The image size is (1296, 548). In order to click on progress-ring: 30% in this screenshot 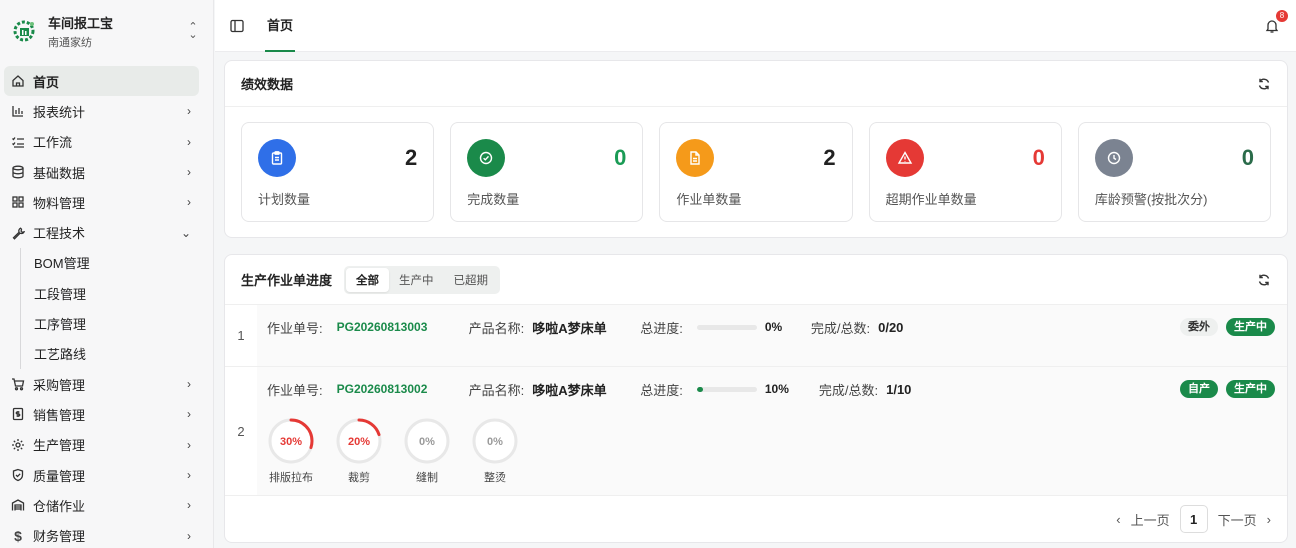, I will do `click(291, 441)`.